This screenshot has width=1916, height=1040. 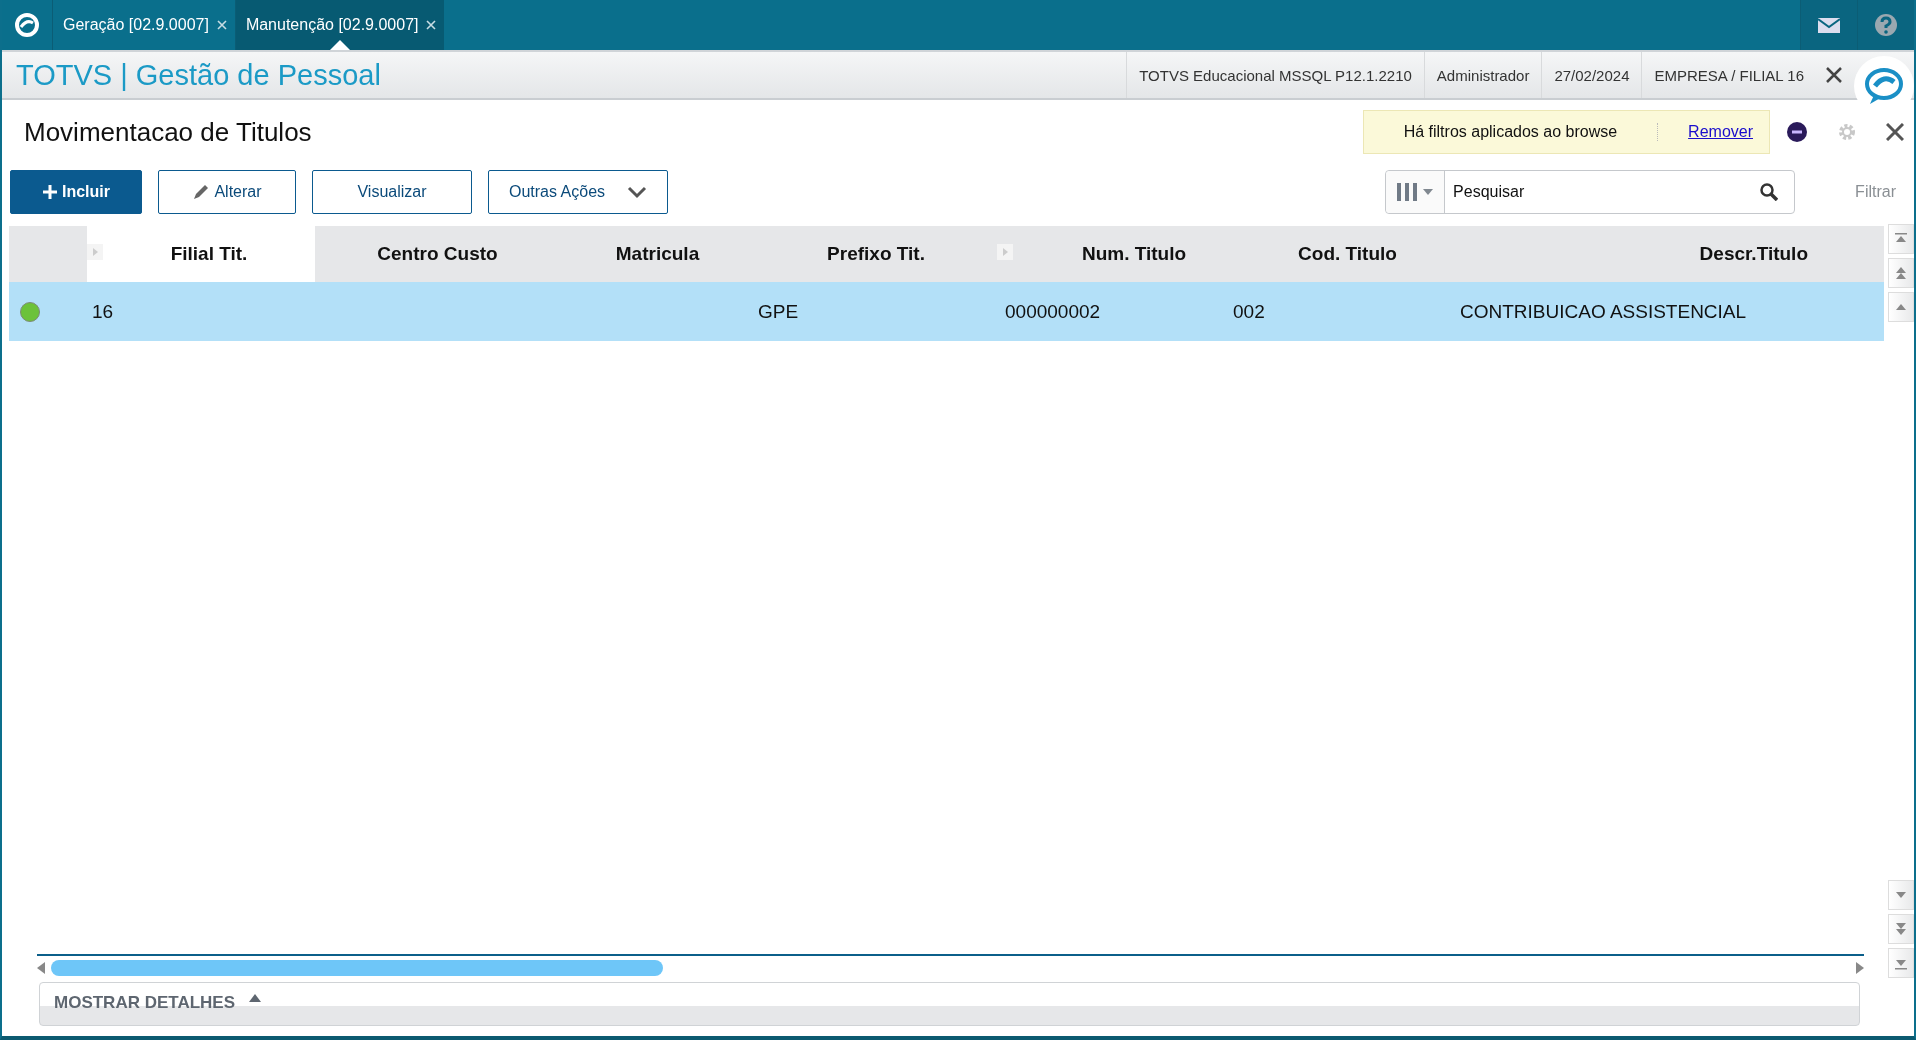 What do you see at coordinates (1428, 192) in the screenshot?
I see `caret-icon` at bounding box center [1428, 192].